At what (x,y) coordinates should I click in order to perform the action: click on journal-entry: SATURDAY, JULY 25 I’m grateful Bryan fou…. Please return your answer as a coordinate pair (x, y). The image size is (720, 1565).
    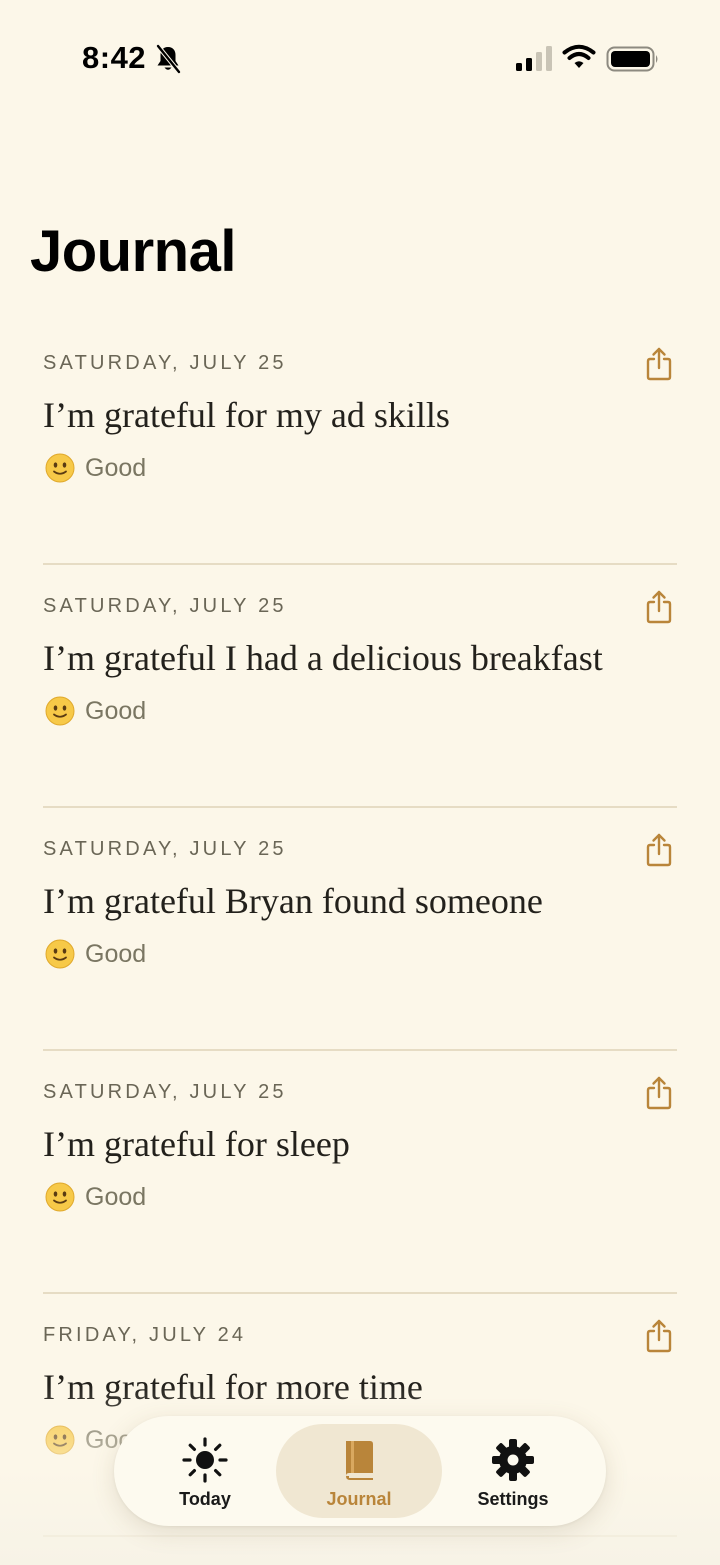
    Looking at the image, I should click on (360, 929).